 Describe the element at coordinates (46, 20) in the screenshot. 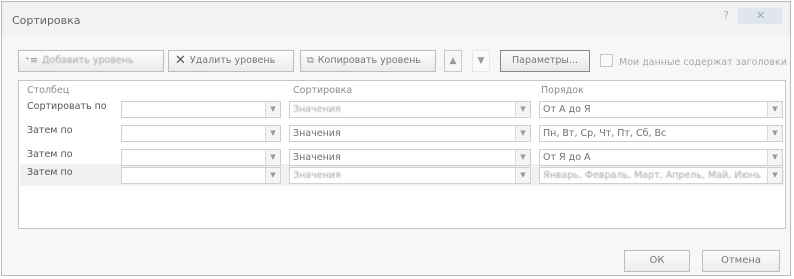

I see `dialog-title: Сортировка` at that location.